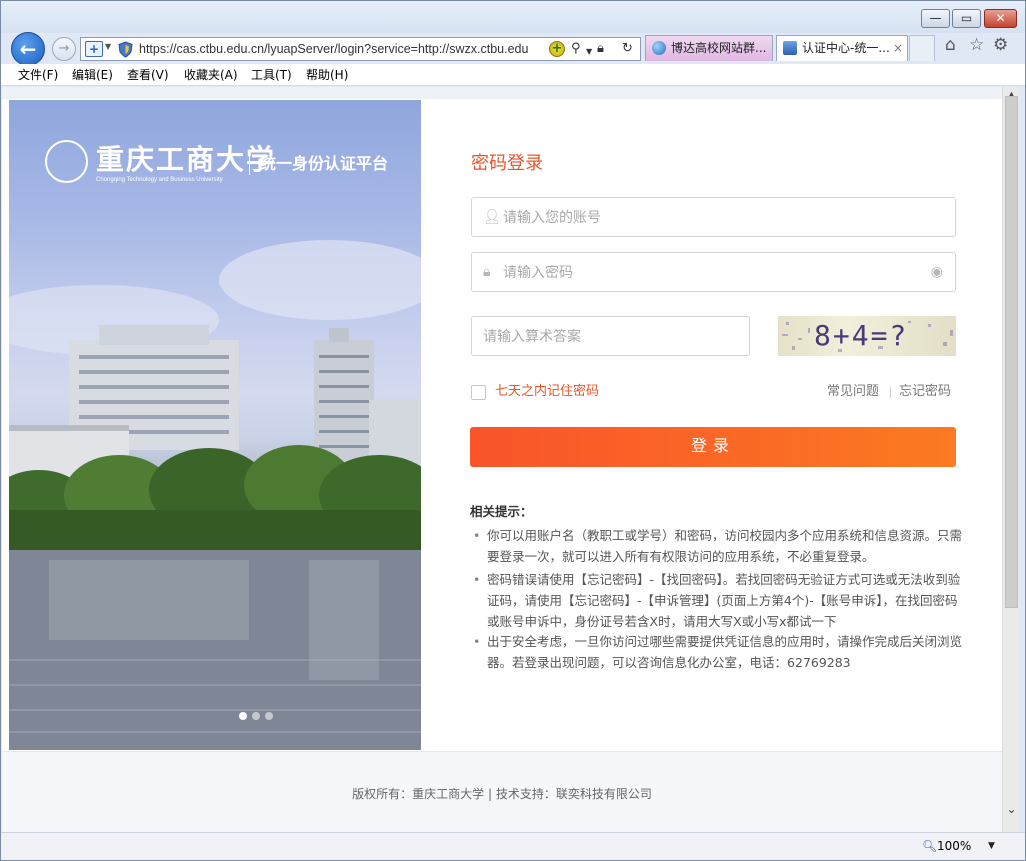  Describe the element at coordinates (538, 273) in the screenshot. I see `password-placeholder: 请输入密码` at that location.